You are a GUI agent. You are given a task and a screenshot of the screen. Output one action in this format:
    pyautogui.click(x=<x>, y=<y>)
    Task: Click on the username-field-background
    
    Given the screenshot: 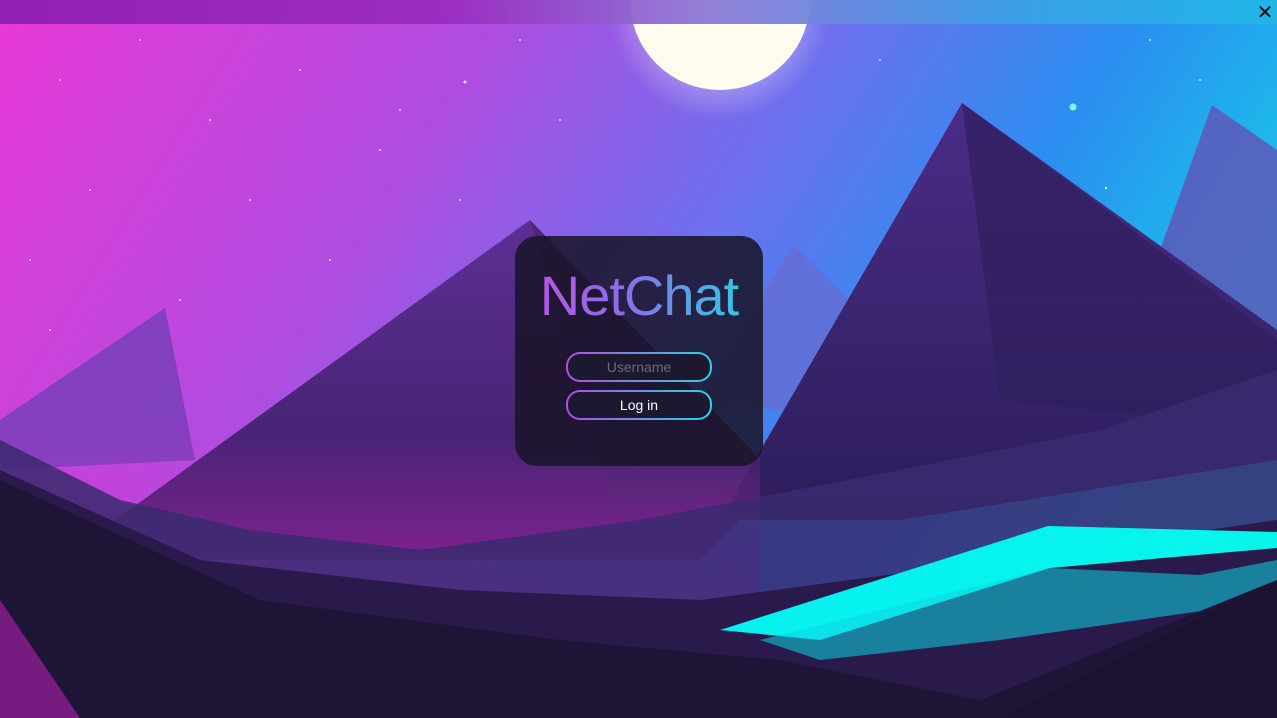 What is the action you would take?
    pyautogui.click(x=639, y=367)
    